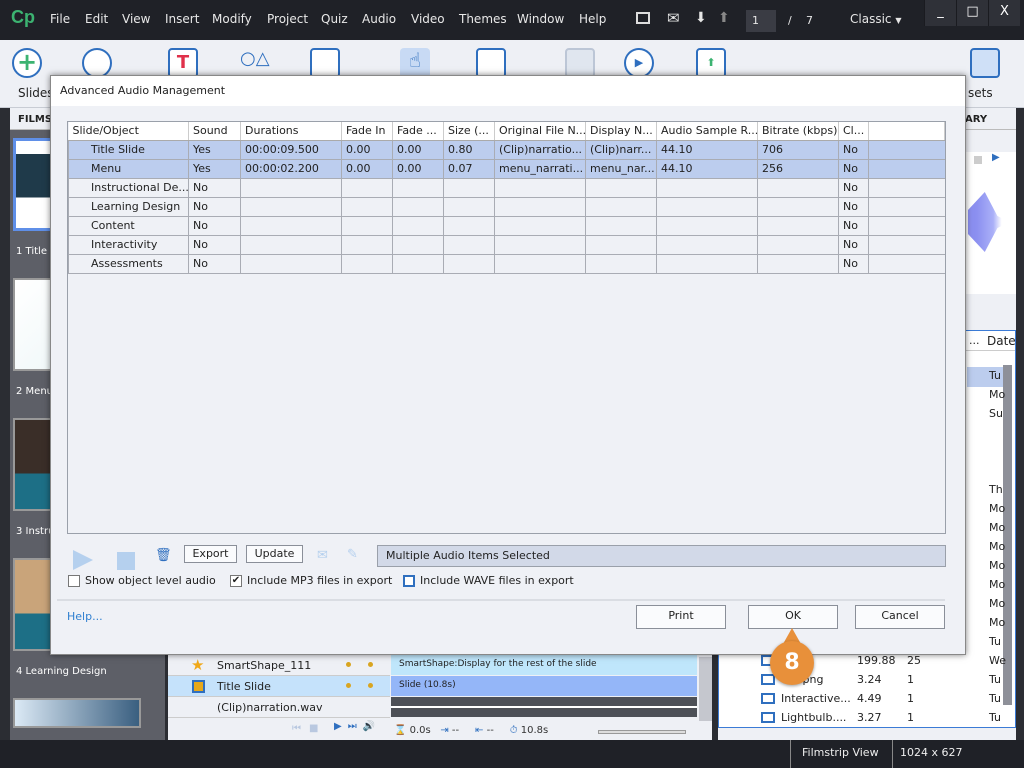 The height and width of the screenshot is (768, 1024). What do you see at coordinates (142, 580) in the screenshot?
I see `checkbox-show-object-audio: Show object level audio` at bounding box center [142, 580].